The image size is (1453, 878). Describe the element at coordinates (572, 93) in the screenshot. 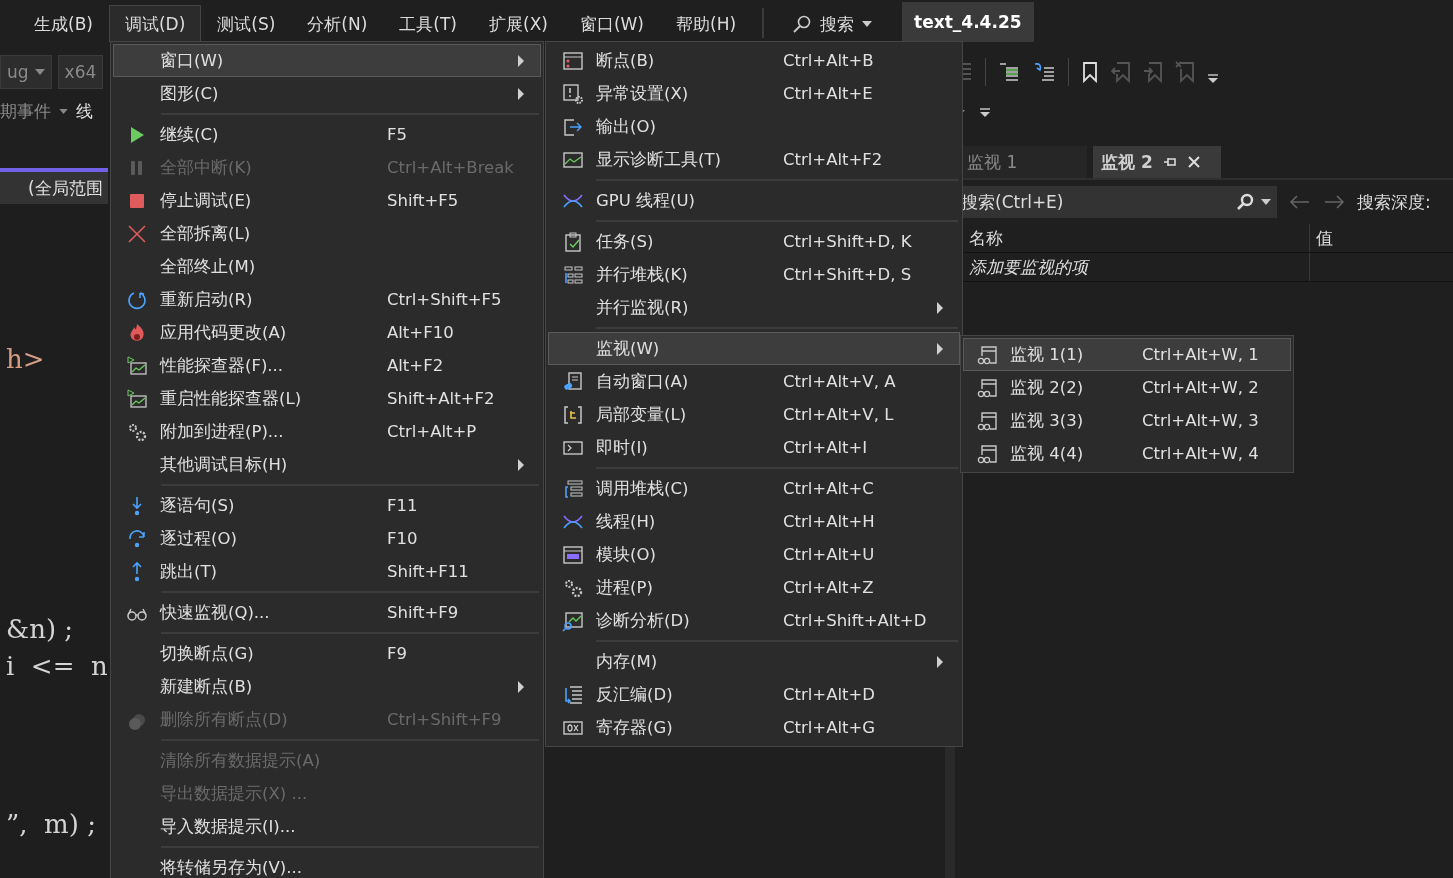

I see `window-gear-icon` at that location.